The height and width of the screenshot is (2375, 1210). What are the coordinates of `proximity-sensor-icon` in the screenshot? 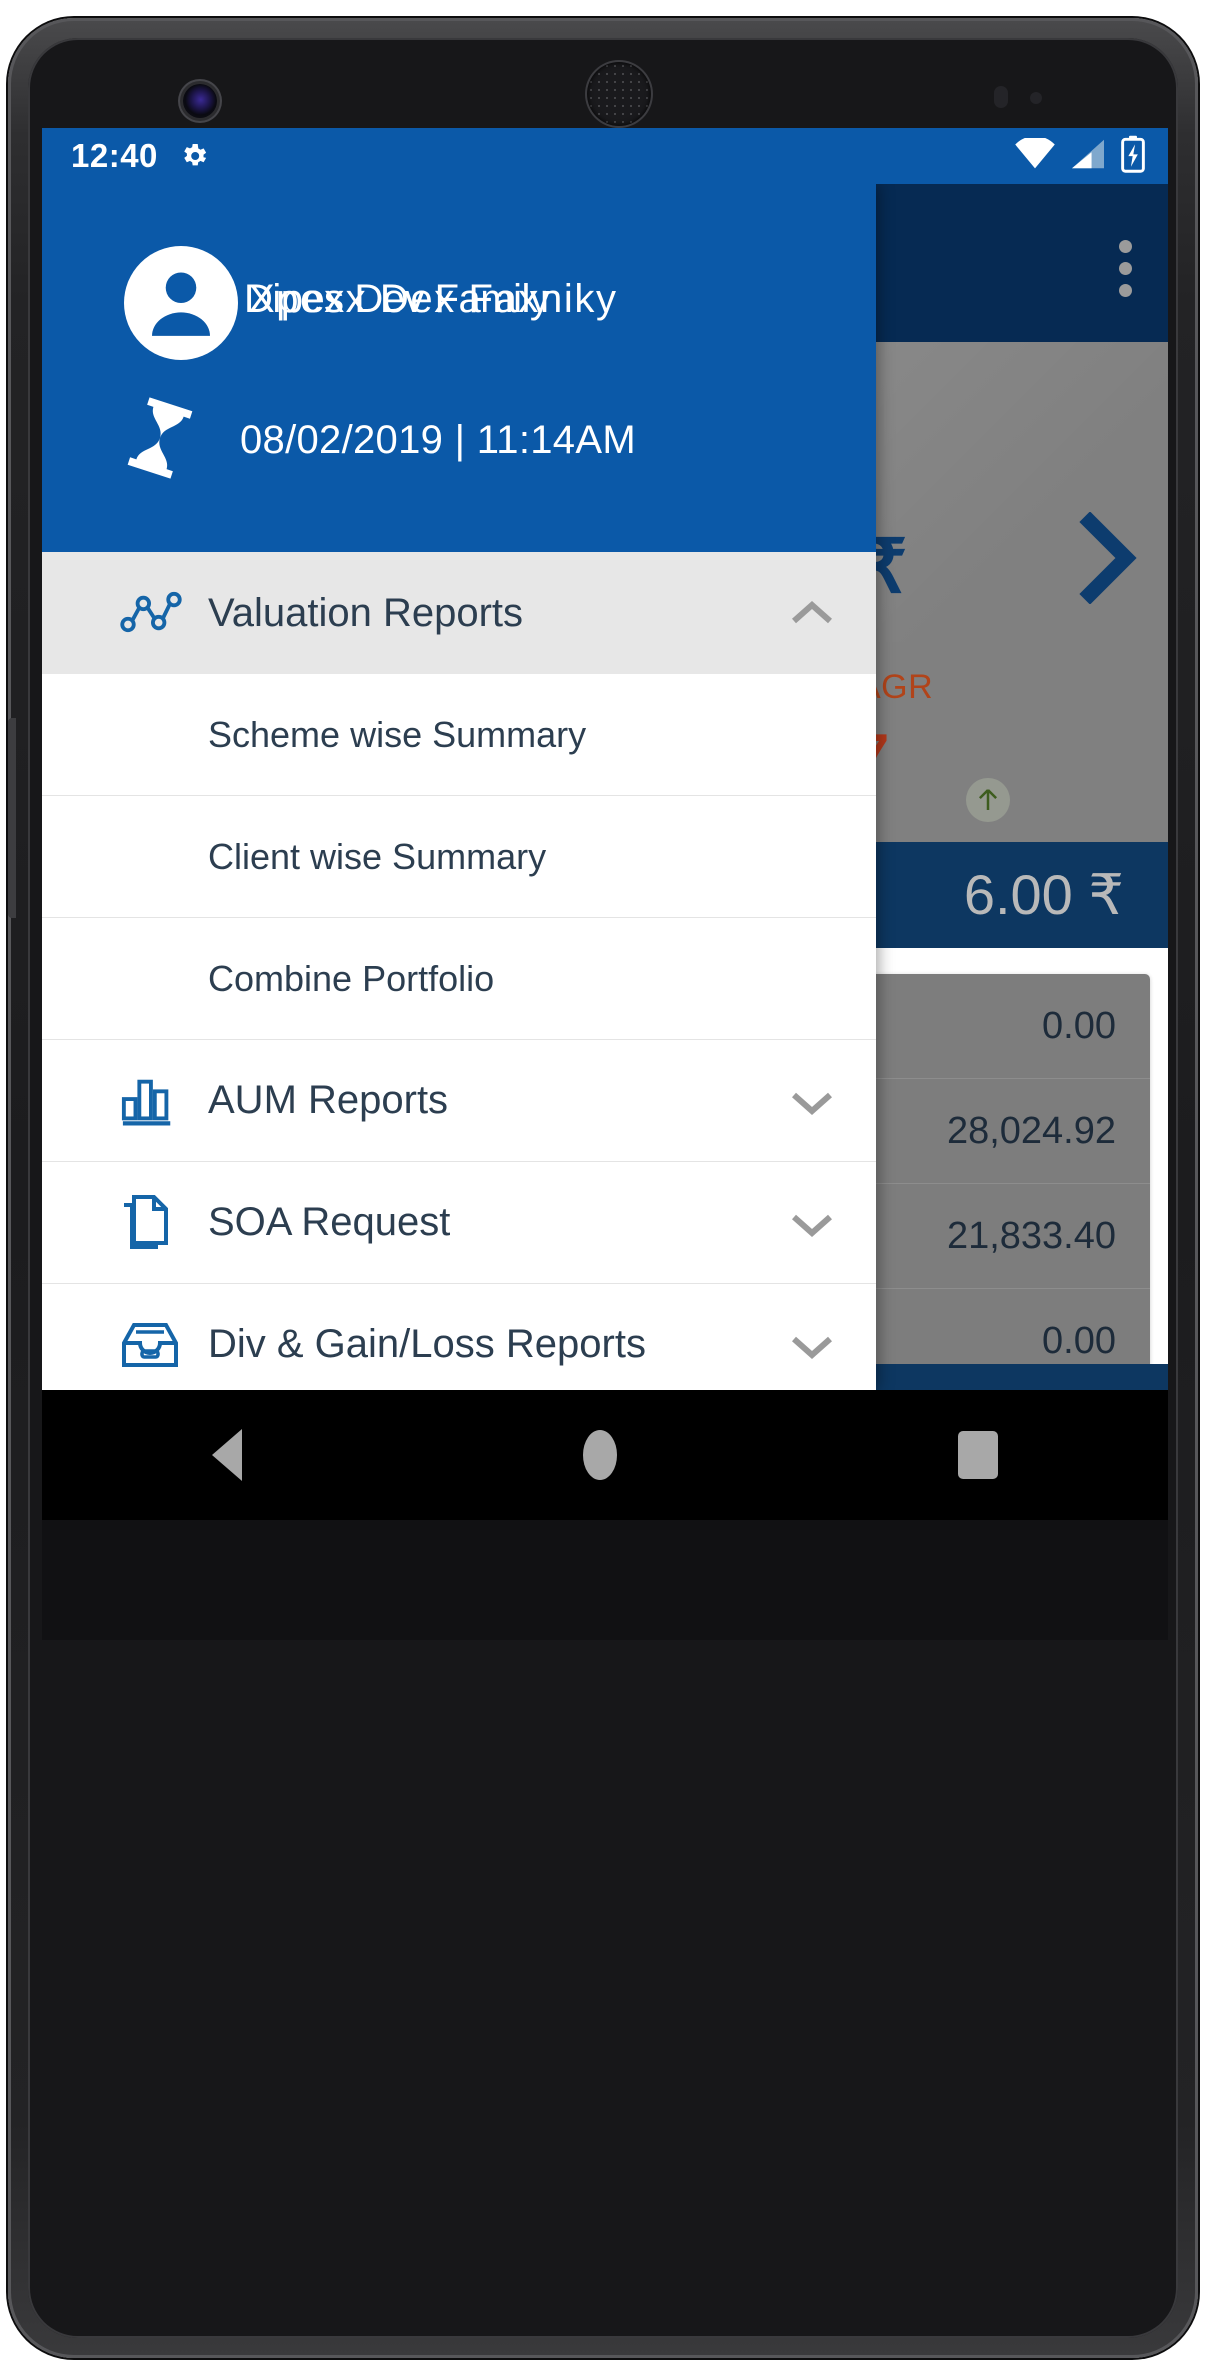 It's located at (1001, 97).